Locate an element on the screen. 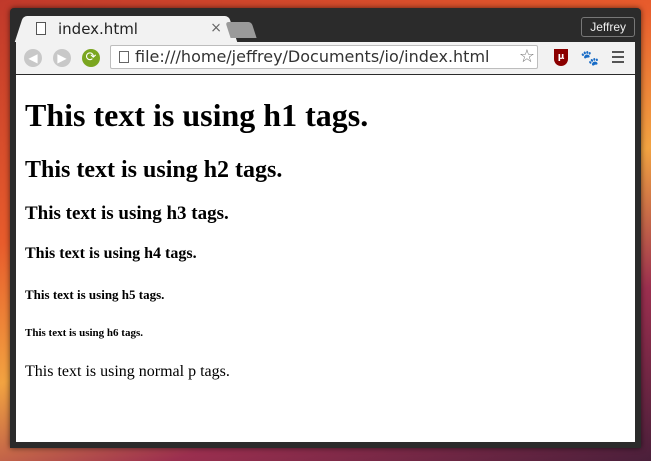 This screenshot has width=651, height=461. paragraph: This text is using normal p tags. is located at coordinates (127, 371).